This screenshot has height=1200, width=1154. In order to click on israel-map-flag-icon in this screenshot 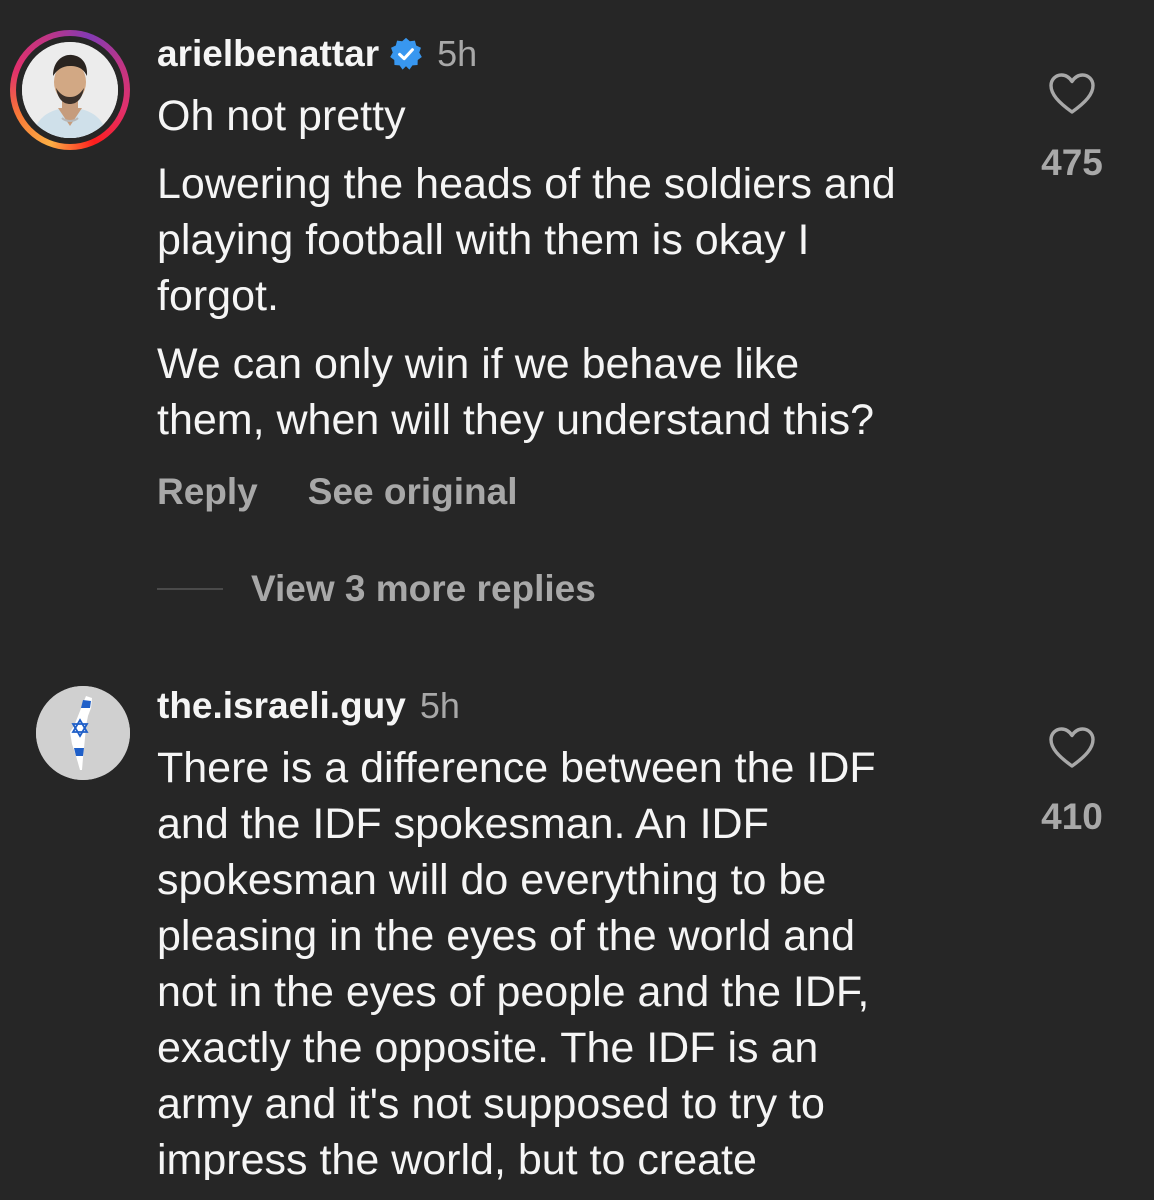, I will do `click(83, 733)`.